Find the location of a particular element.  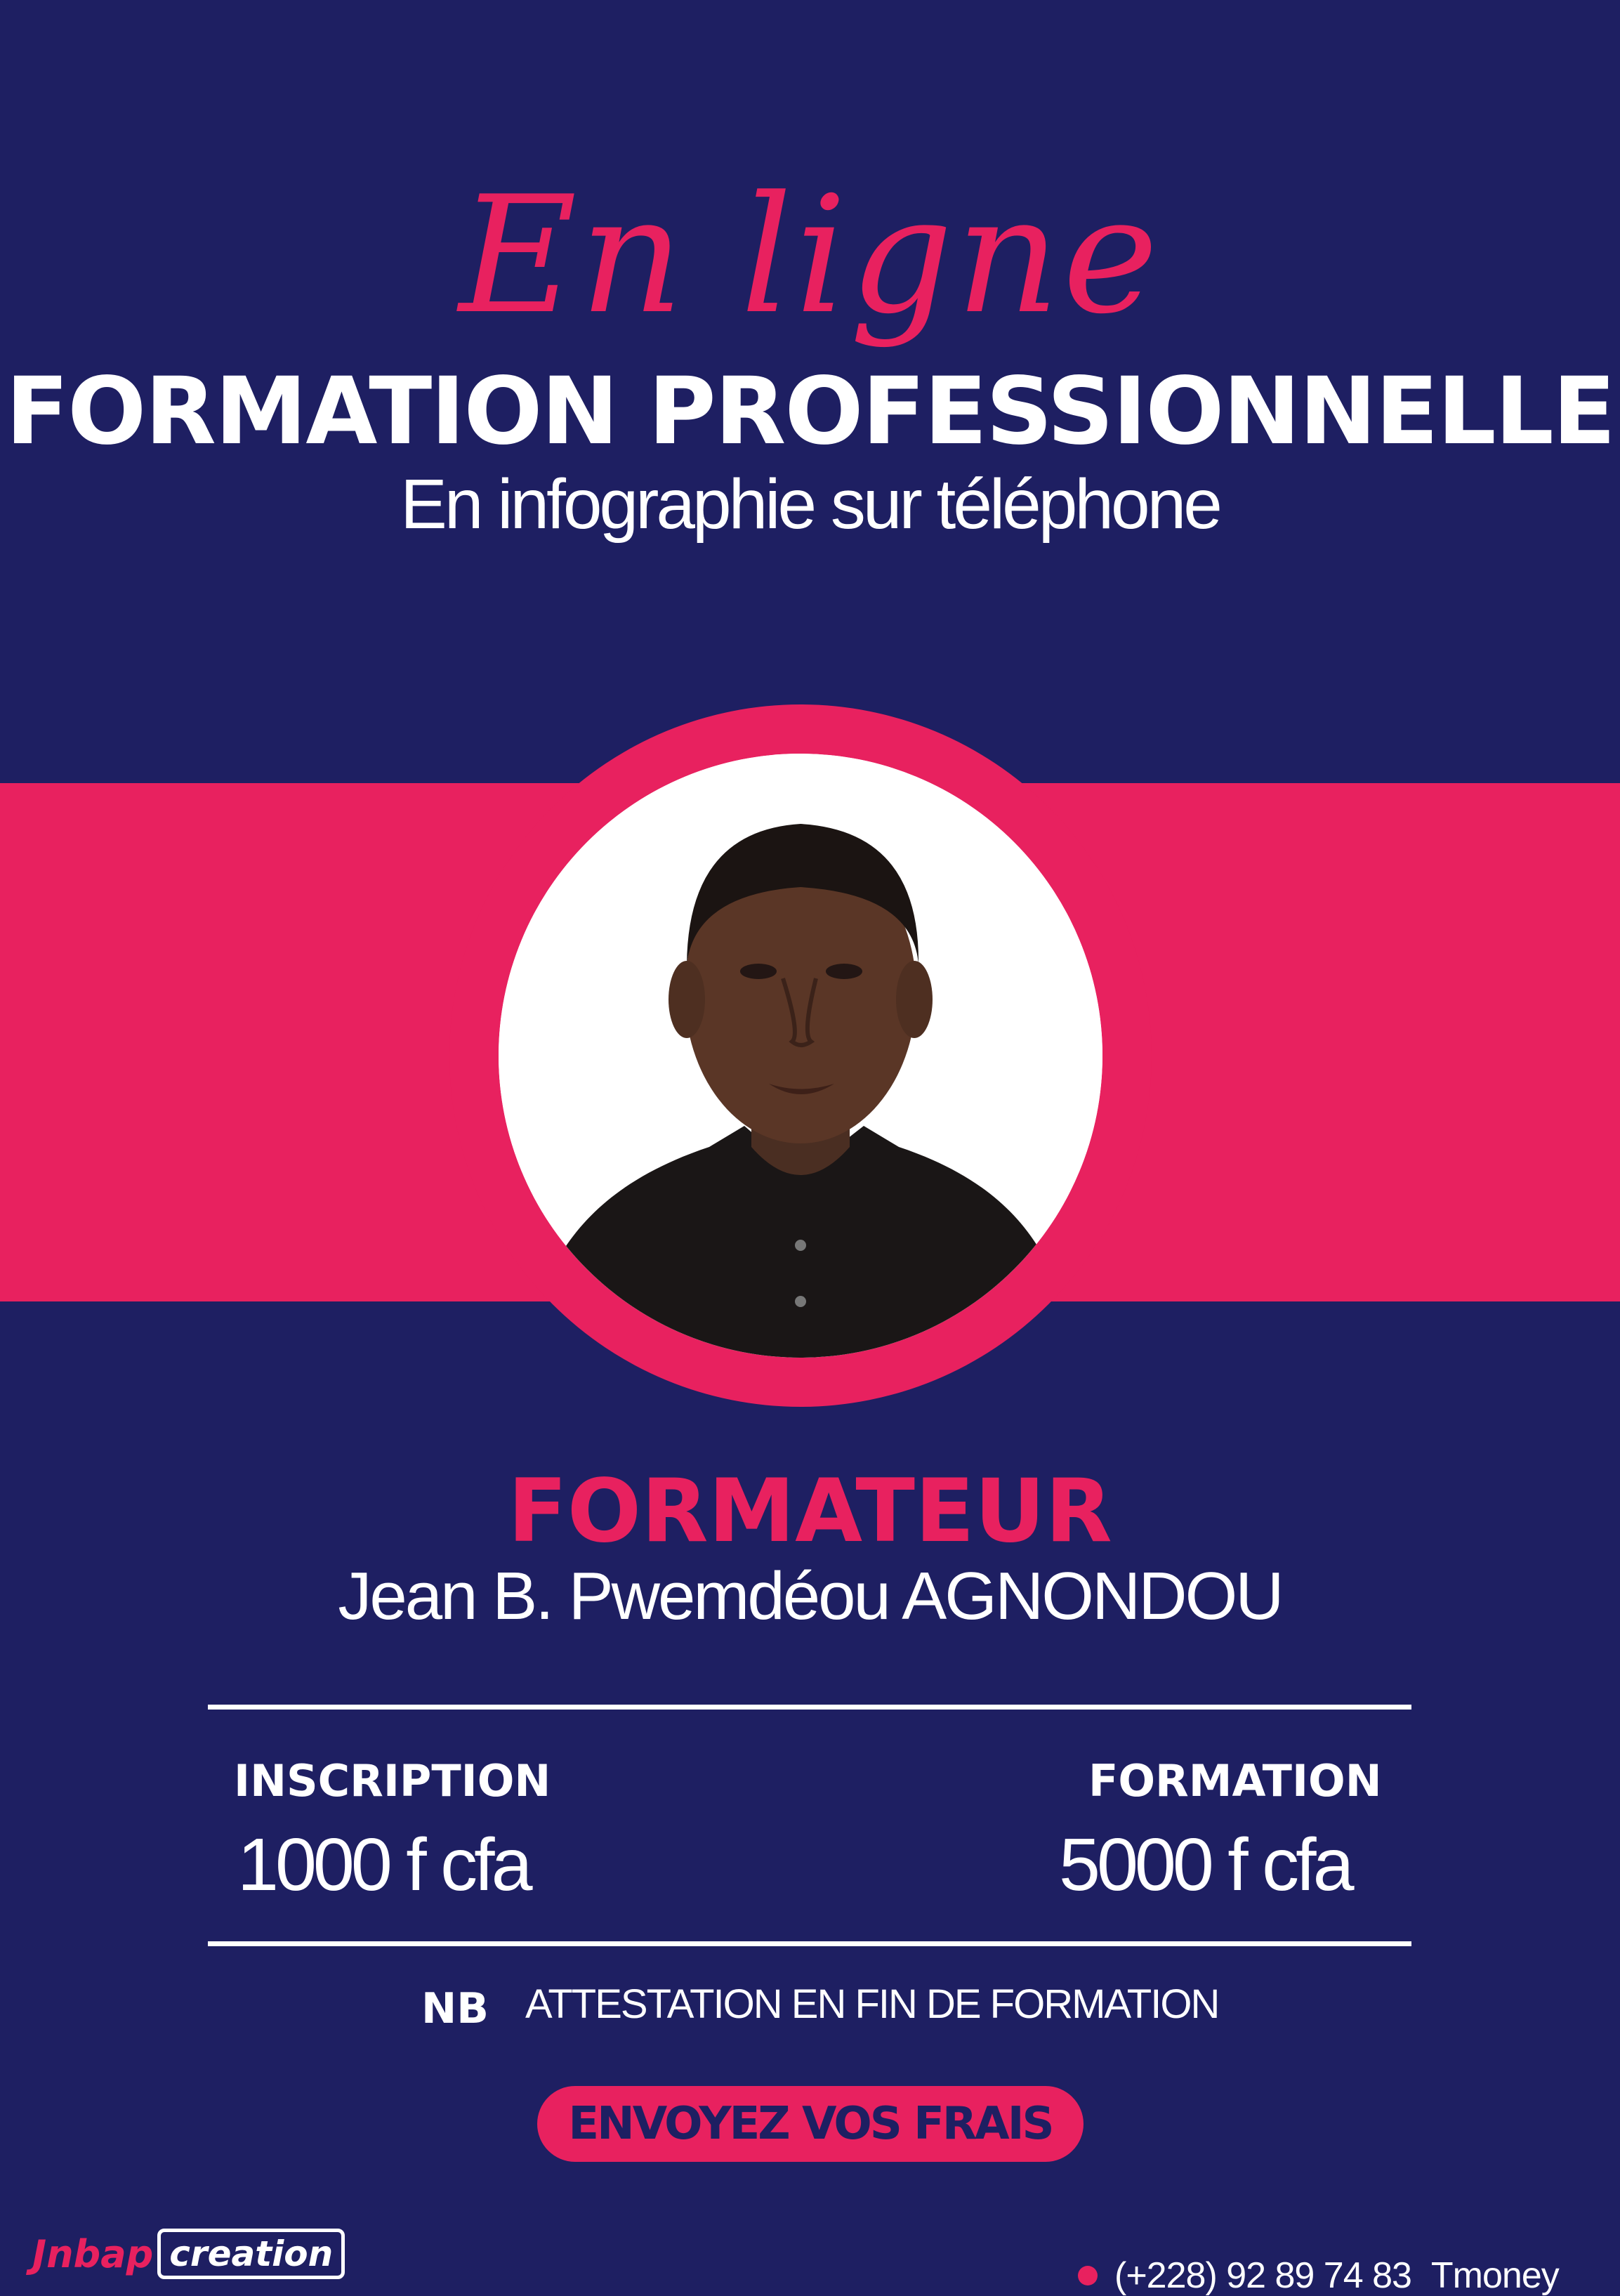

trainer-name: Jean B. Pwemdéou AGNONDOU is located at coordinates (811, 1596).